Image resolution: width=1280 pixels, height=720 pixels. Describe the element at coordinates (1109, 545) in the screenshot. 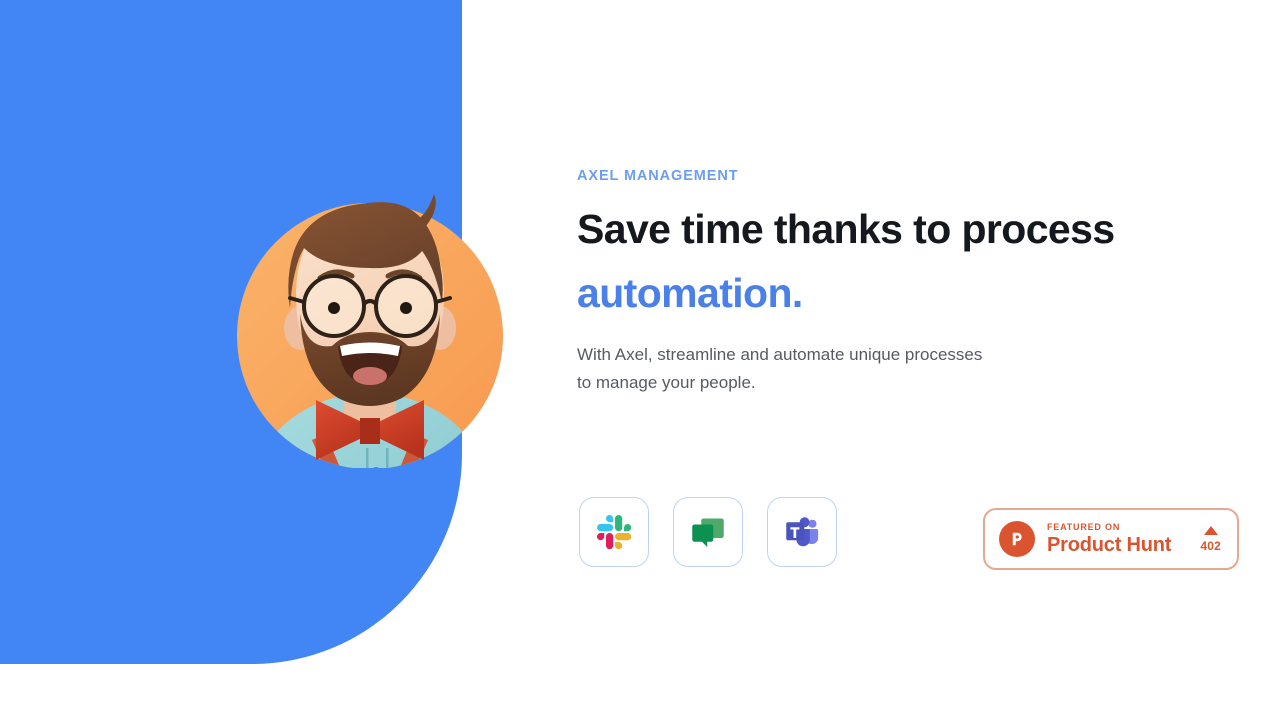

I see `product-hunt-brand: Product Hunt` at that location.